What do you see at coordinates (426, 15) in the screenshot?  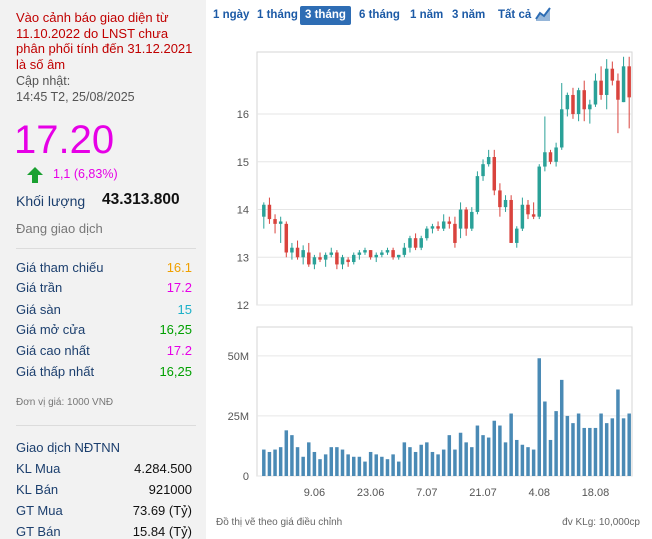 I see `tab-1-year: 1 năm` at bounding box center [426, 15].